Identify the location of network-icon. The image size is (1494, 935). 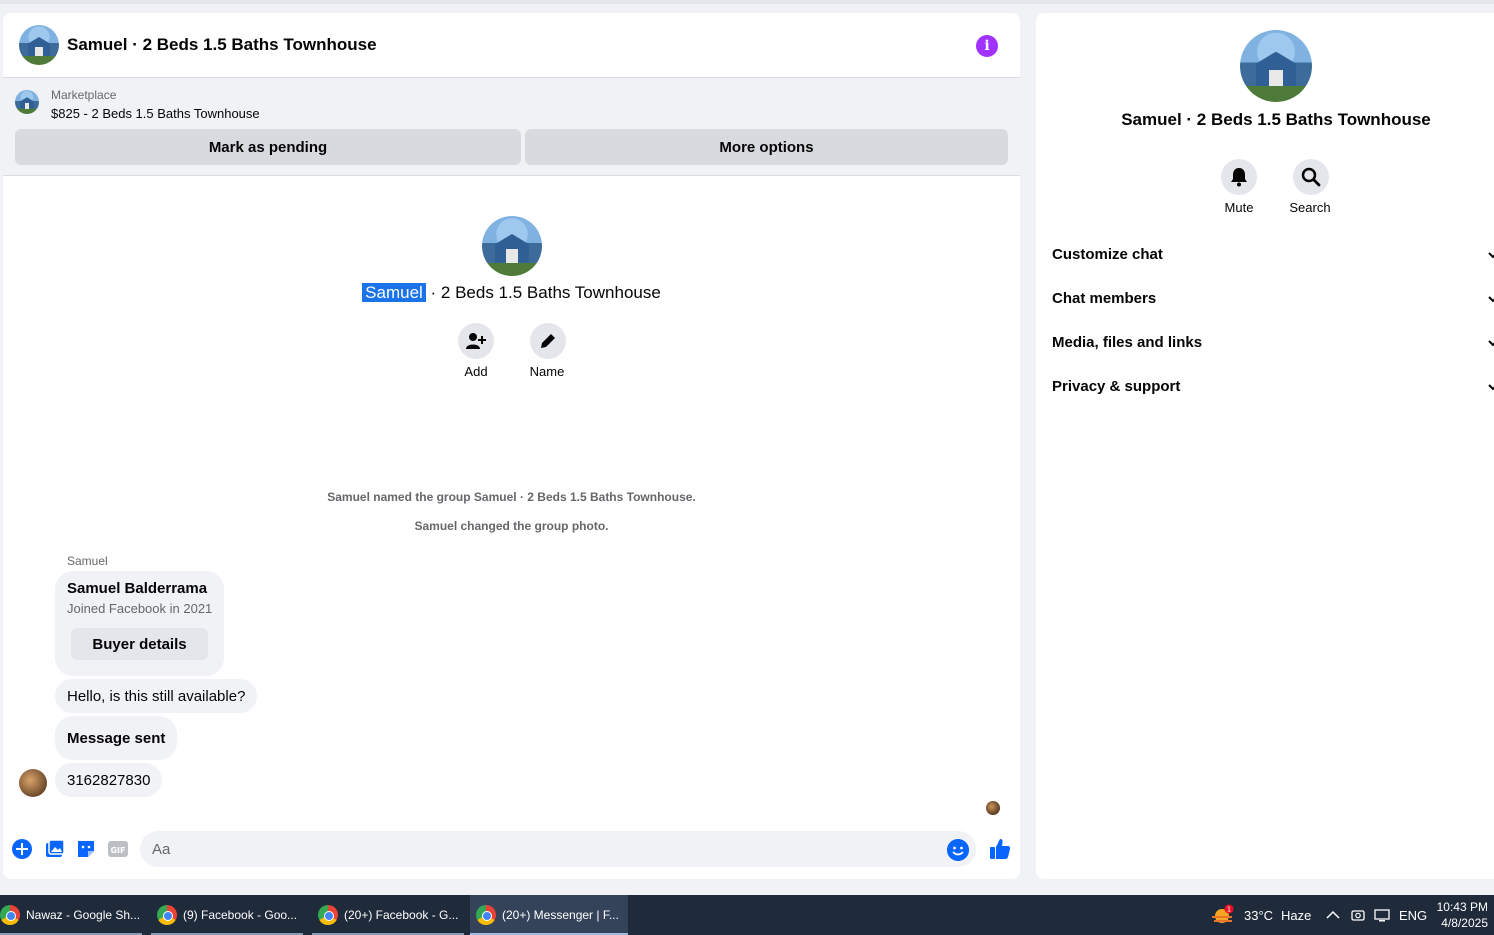
(1382, 915).